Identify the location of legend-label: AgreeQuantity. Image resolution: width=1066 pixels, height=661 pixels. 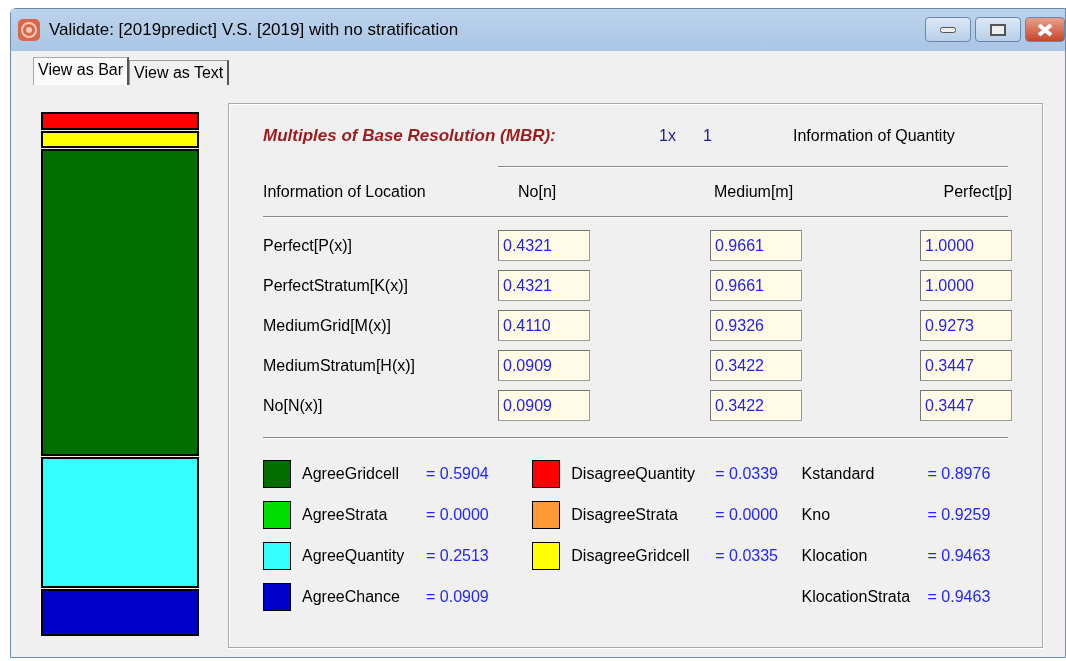
(354, 555).